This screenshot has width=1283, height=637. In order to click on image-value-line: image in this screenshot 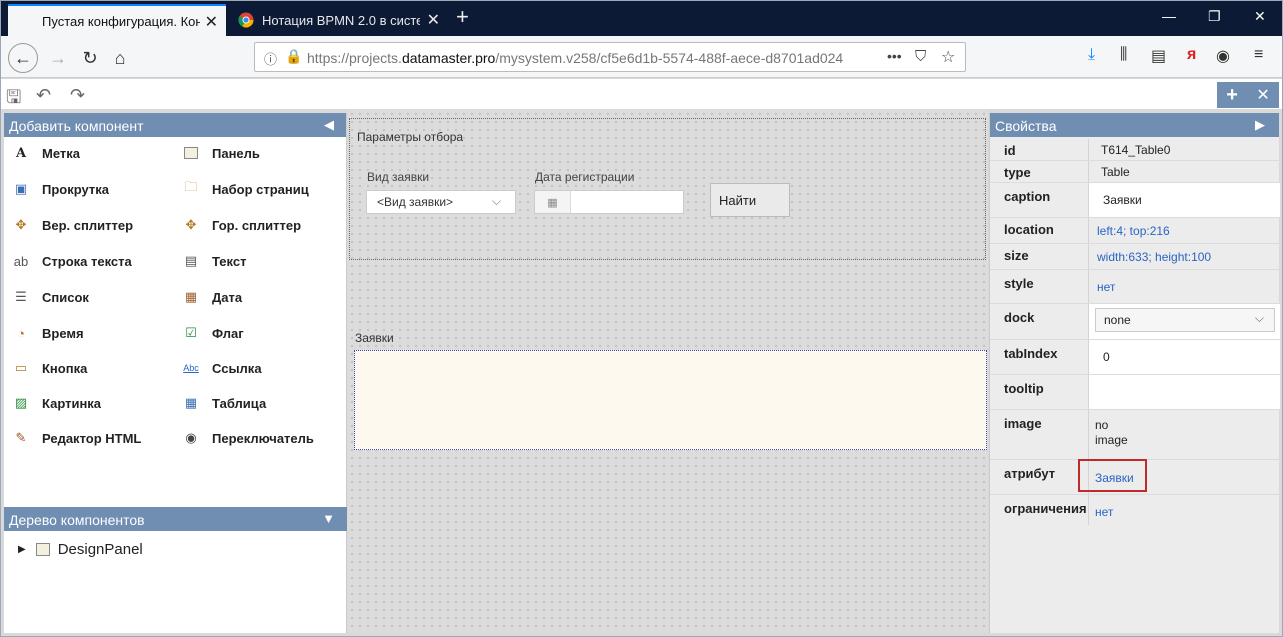, I will do `click(1111, 440)`.